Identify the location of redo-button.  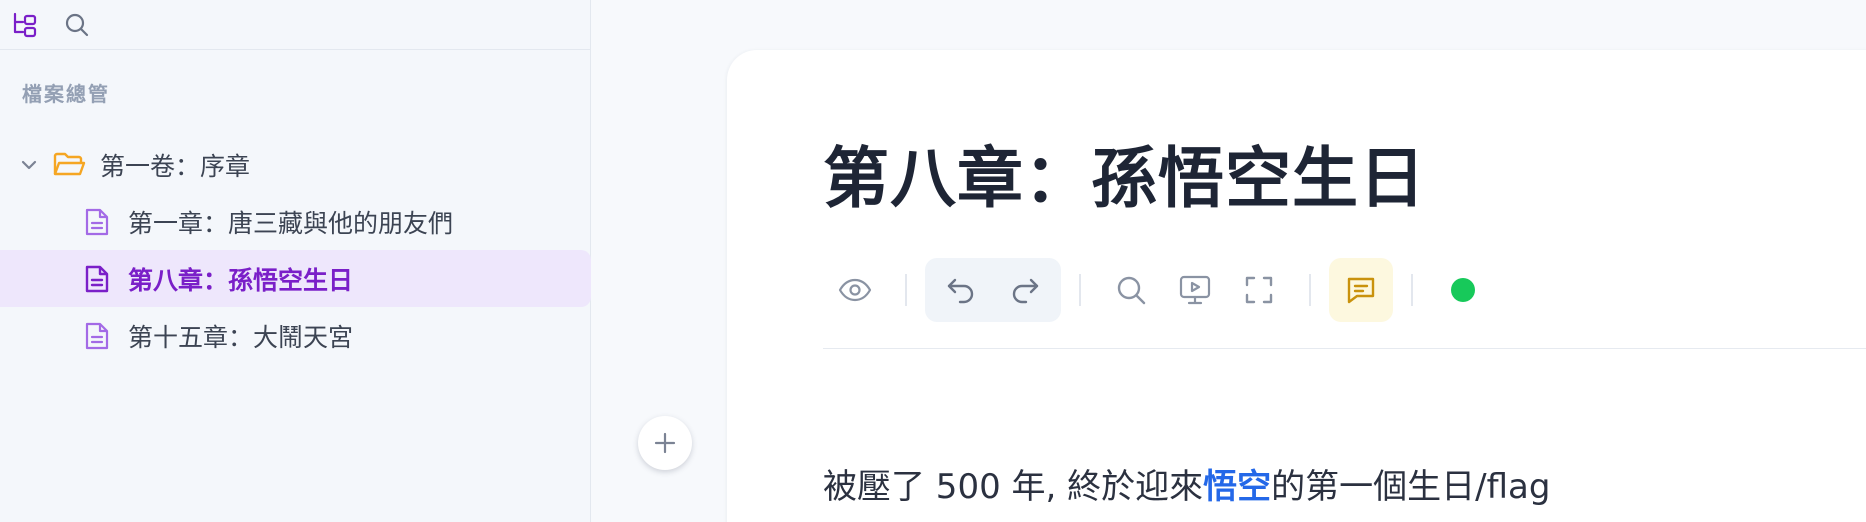
(1025, 290).